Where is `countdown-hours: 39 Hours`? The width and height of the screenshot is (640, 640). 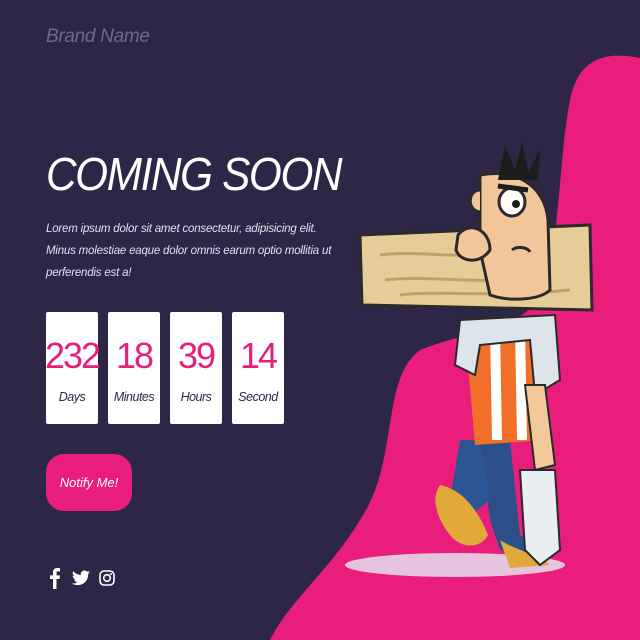
countdown-hours: 39 Hours is located at coordinates (196, 368).